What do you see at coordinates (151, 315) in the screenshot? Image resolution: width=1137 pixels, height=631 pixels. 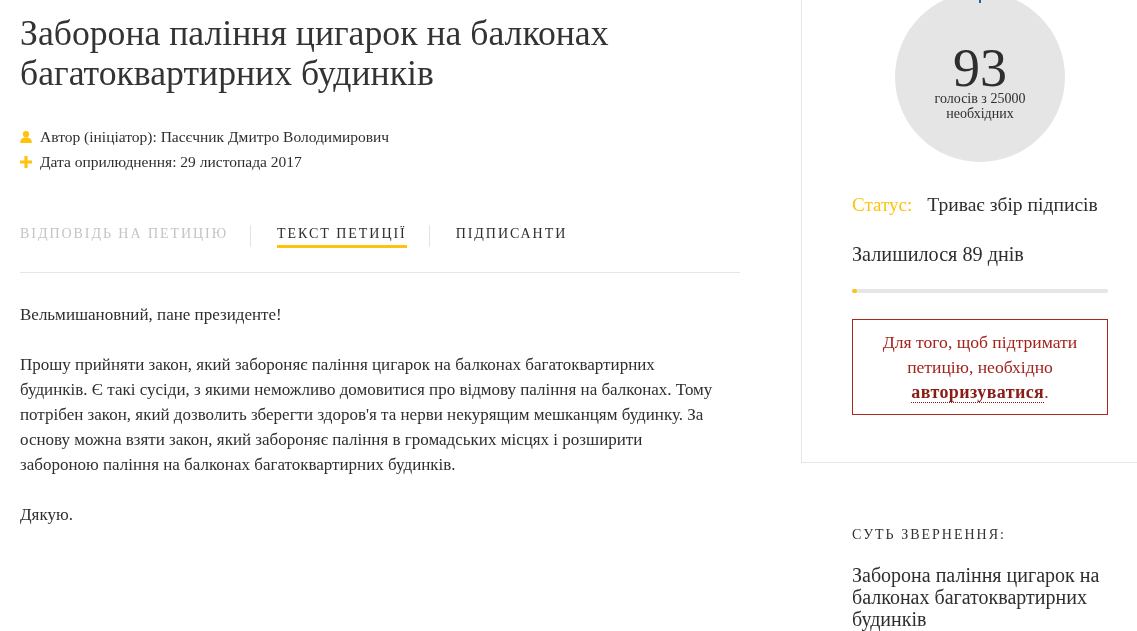 I see `body-paragraph: Вельмишановний, пане президенте!` at bounding box center [151, 315].